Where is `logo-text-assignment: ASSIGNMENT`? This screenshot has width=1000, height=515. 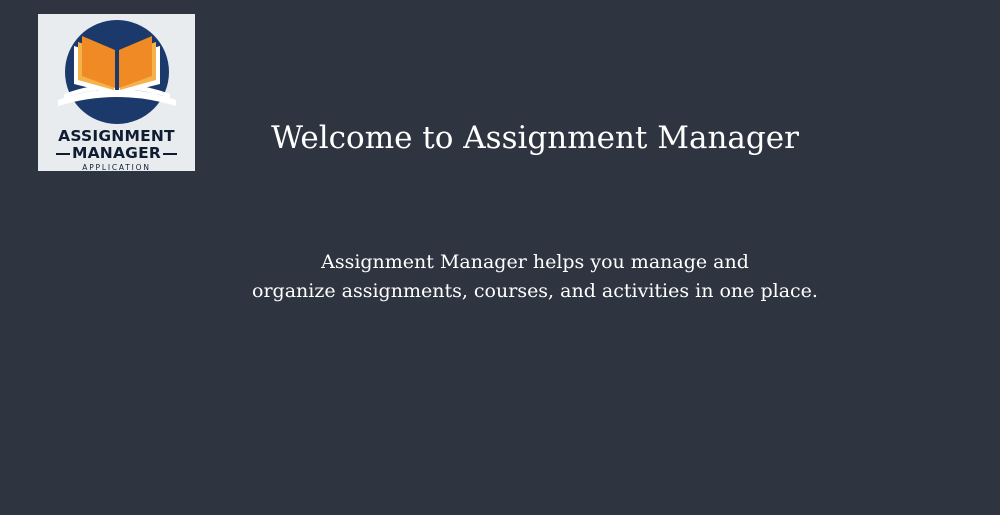
logo-text-assignment: ASSIGNMENT is located at coordinates (116, 136).